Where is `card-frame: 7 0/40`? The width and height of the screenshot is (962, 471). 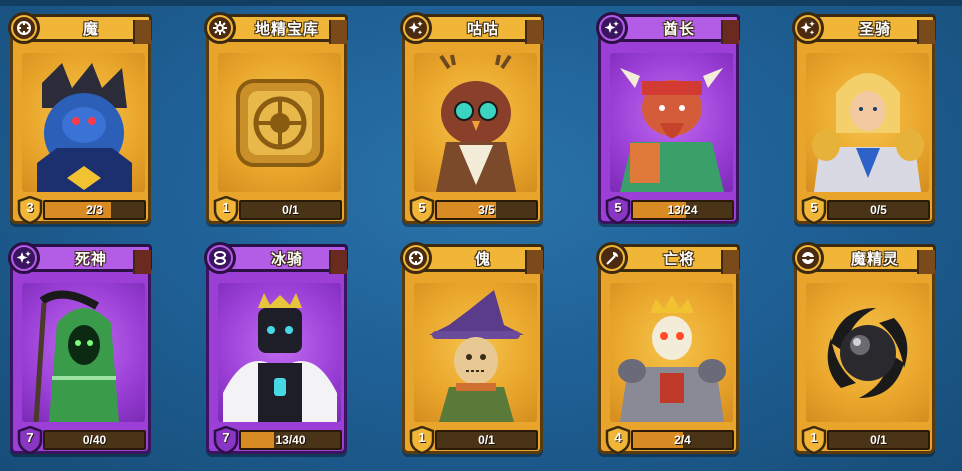
card-frame: 7 0/40 is located at coordinates (80, 356).